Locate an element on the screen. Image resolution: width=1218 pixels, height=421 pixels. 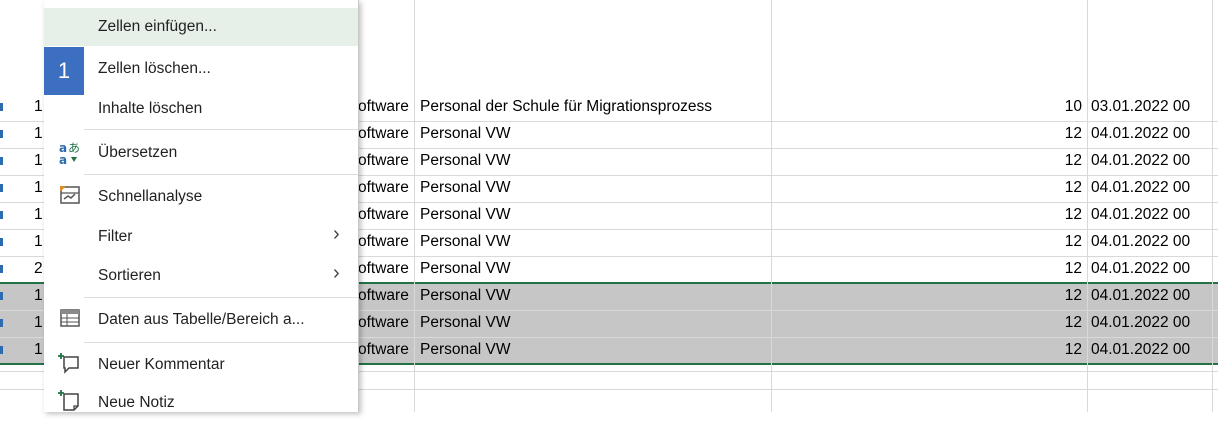
menu-item-filter: Filter › is located at coordinates (201, 237).